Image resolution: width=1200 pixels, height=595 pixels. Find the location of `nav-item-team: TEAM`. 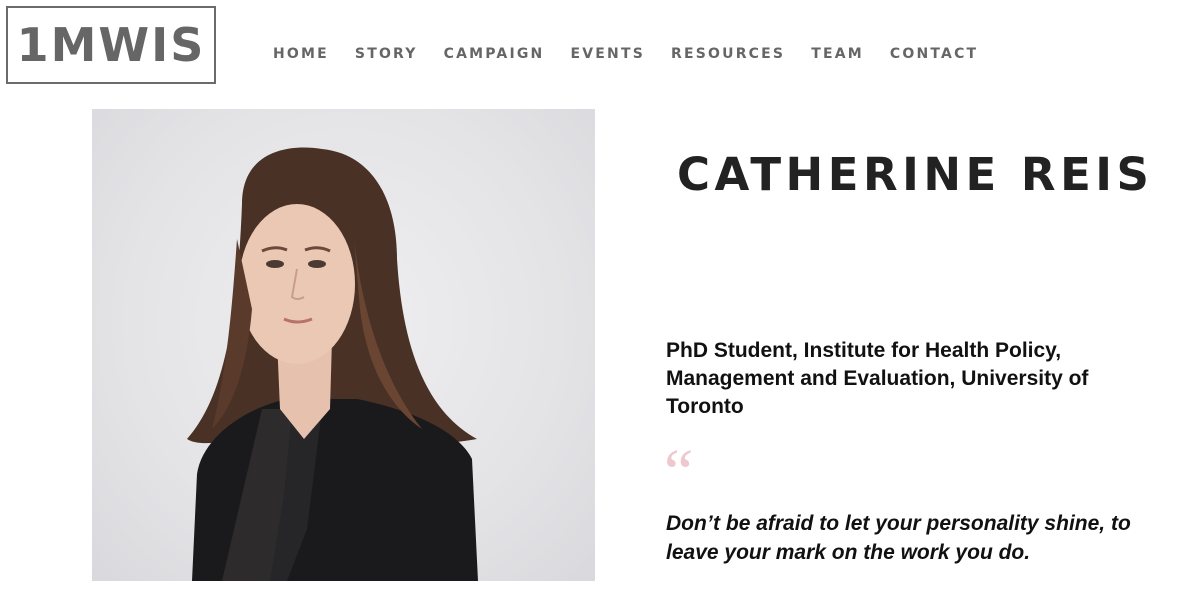

nav-item-team: TEAM is located at coordinates (837, 54).